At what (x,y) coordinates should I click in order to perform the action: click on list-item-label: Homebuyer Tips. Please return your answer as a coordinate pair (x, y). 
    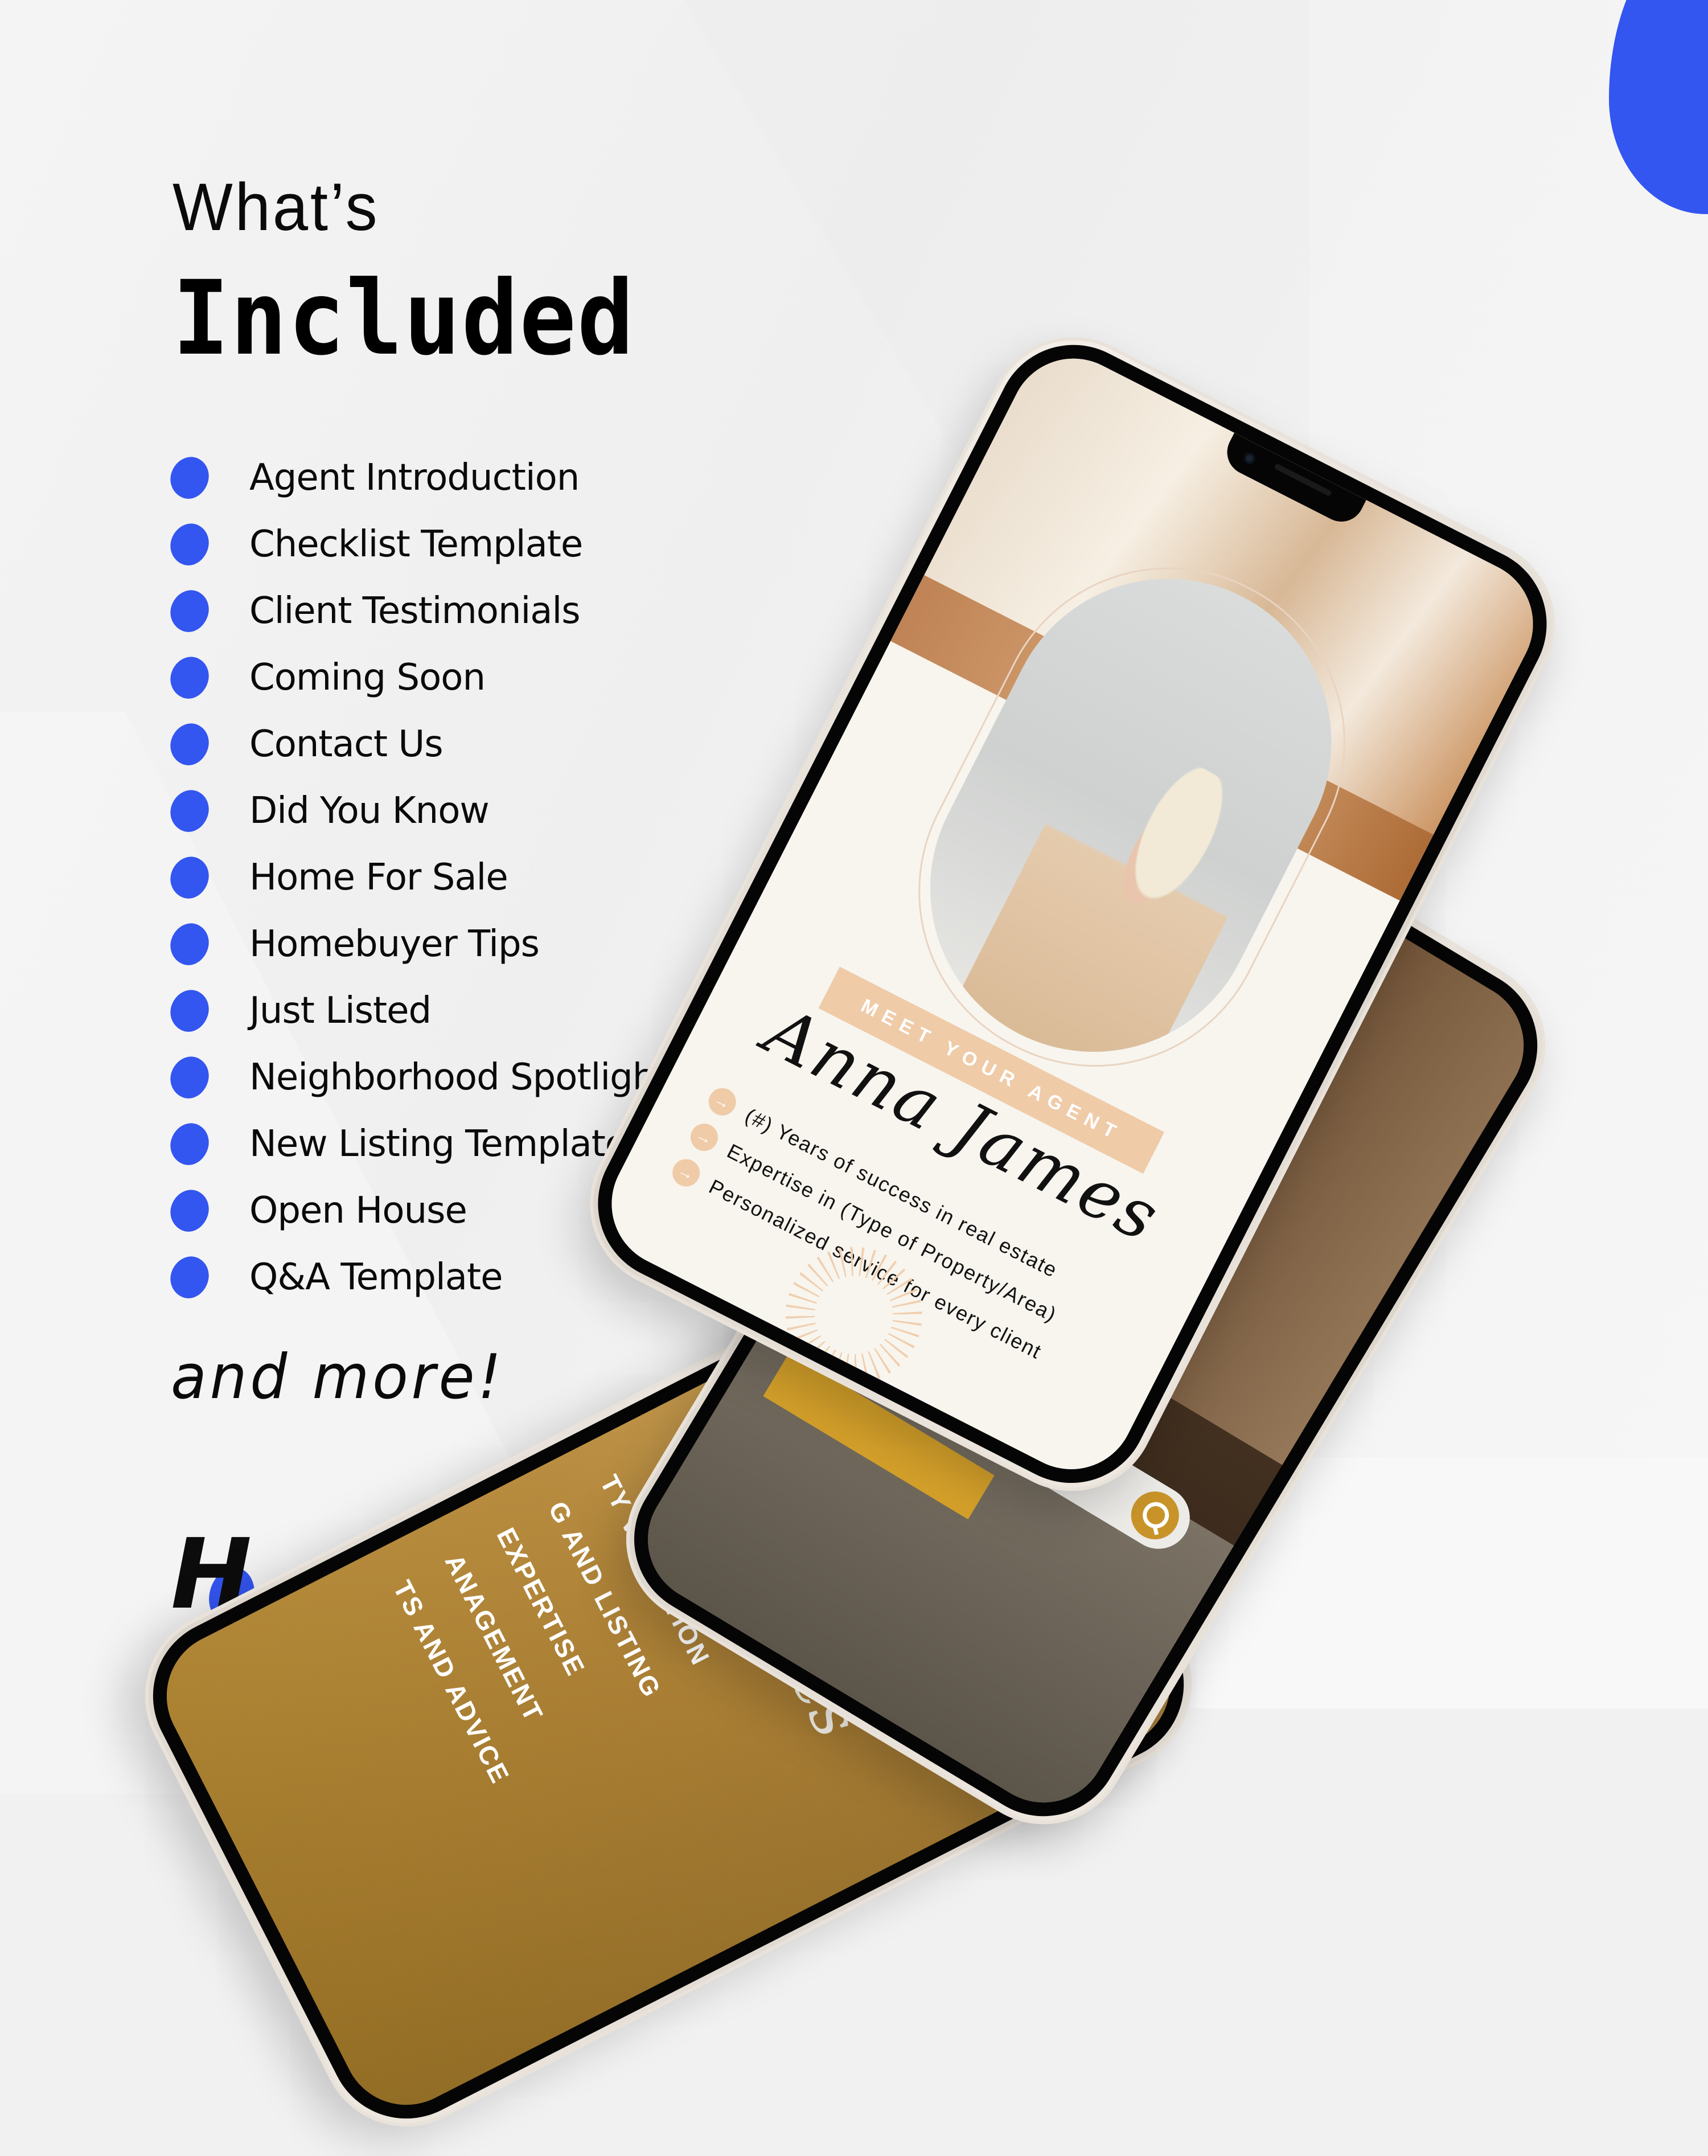
    Looking at the image, I should click on (394, 944).